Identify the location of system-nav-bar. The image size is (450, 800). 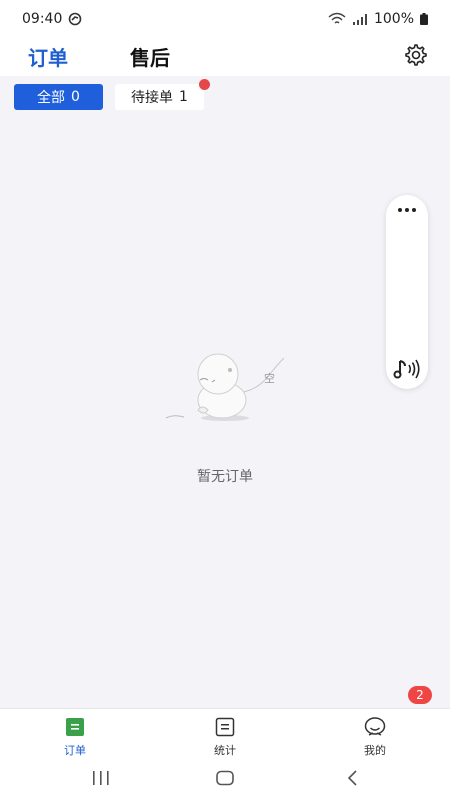
(225, 779).